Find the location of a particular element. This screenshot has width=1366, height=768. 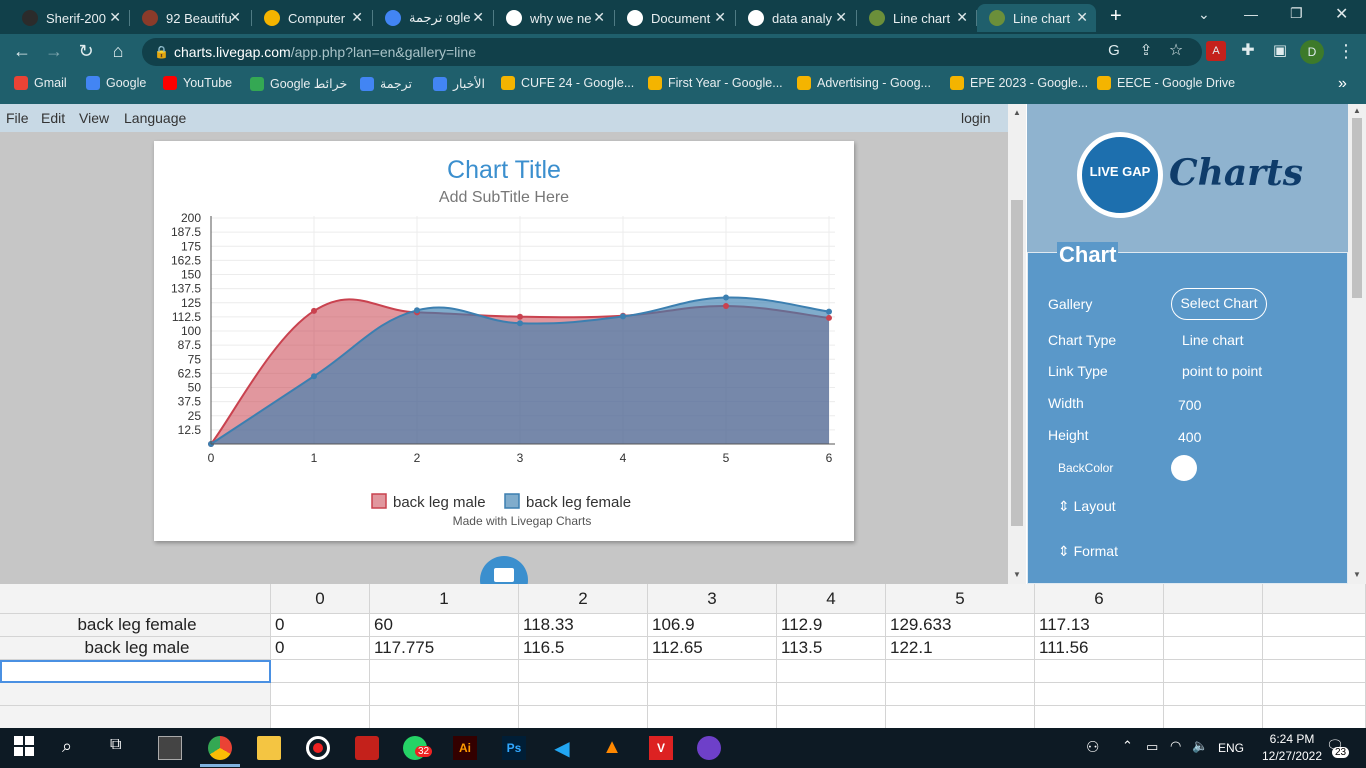

legend-label: back leg male is located at coordinates (439, 502).